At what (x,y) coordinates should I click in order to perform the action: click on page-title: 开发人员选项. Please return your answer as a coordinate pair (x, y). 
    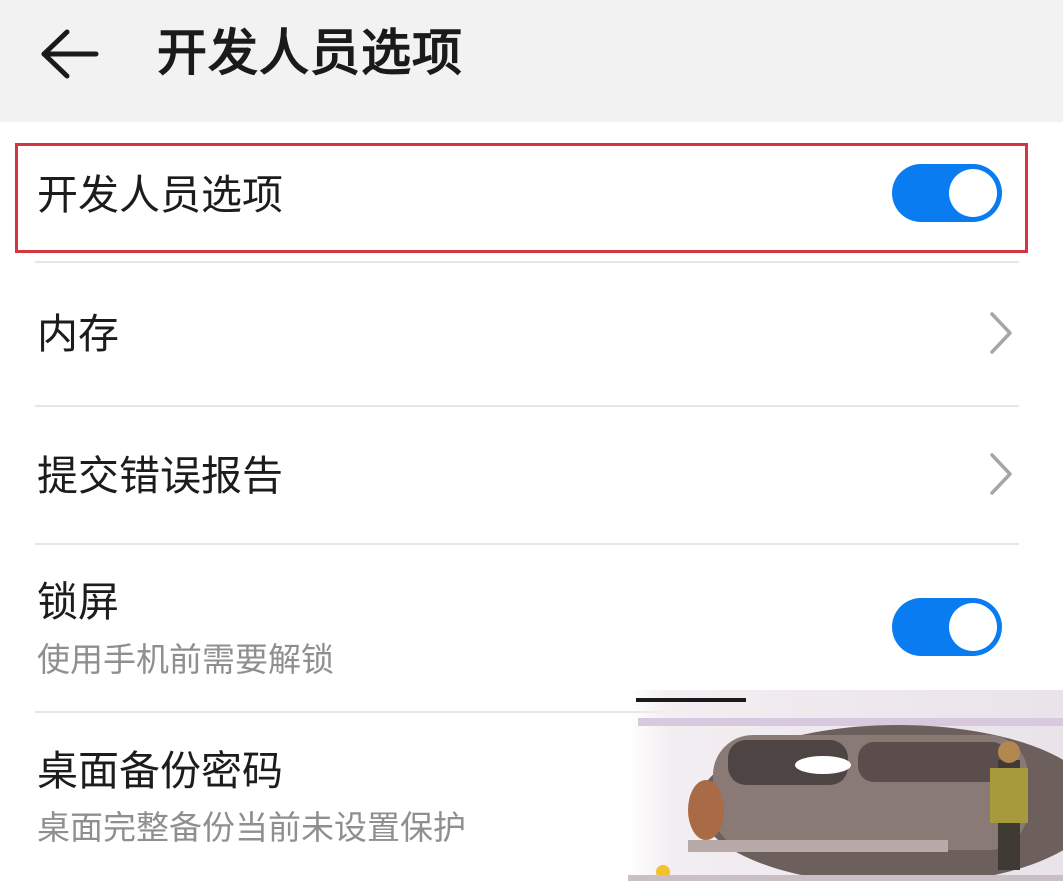
    Looking at the image, I should click on (310, 53).